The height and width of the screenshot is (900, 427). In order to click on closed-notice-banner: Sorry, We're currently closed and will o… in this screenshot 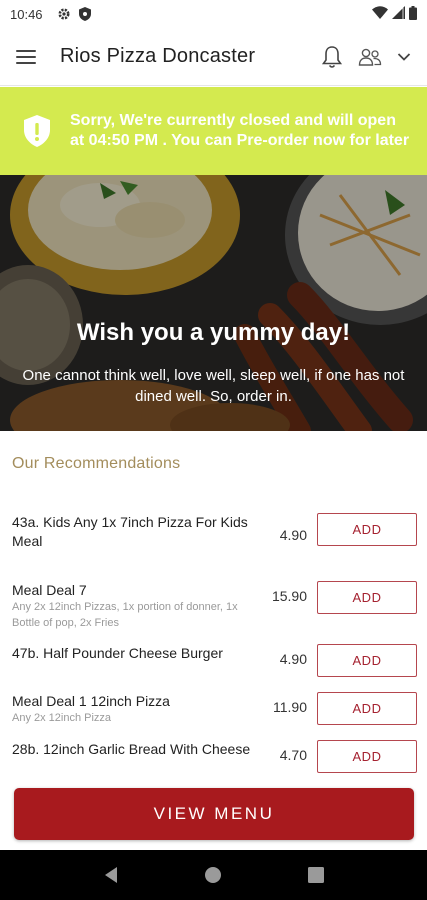, I will do `click(213, 131)`.